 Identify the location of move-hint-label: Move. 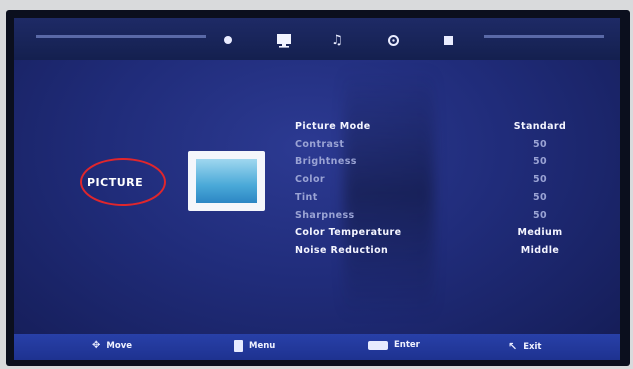
(119, 345).